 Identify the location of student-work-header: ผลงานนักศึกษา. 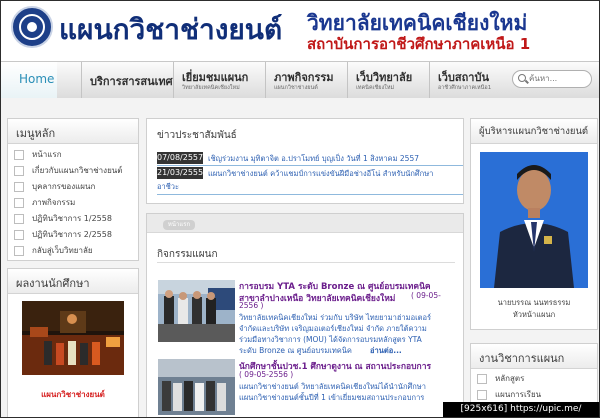
(73, 281).